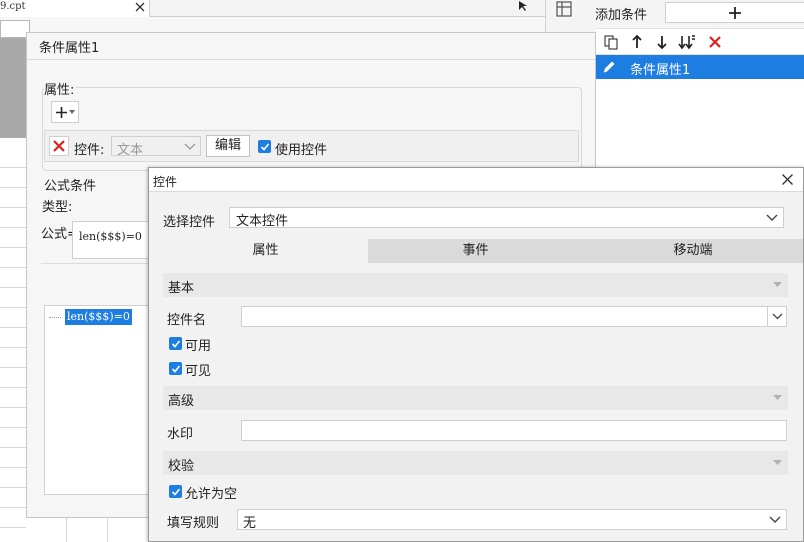 The width and height of the screenshot is (804, 542). Describe the element at coordinates (211, 494) in the screenshot. I see `allow-empty-label: 允许为空` at that location.